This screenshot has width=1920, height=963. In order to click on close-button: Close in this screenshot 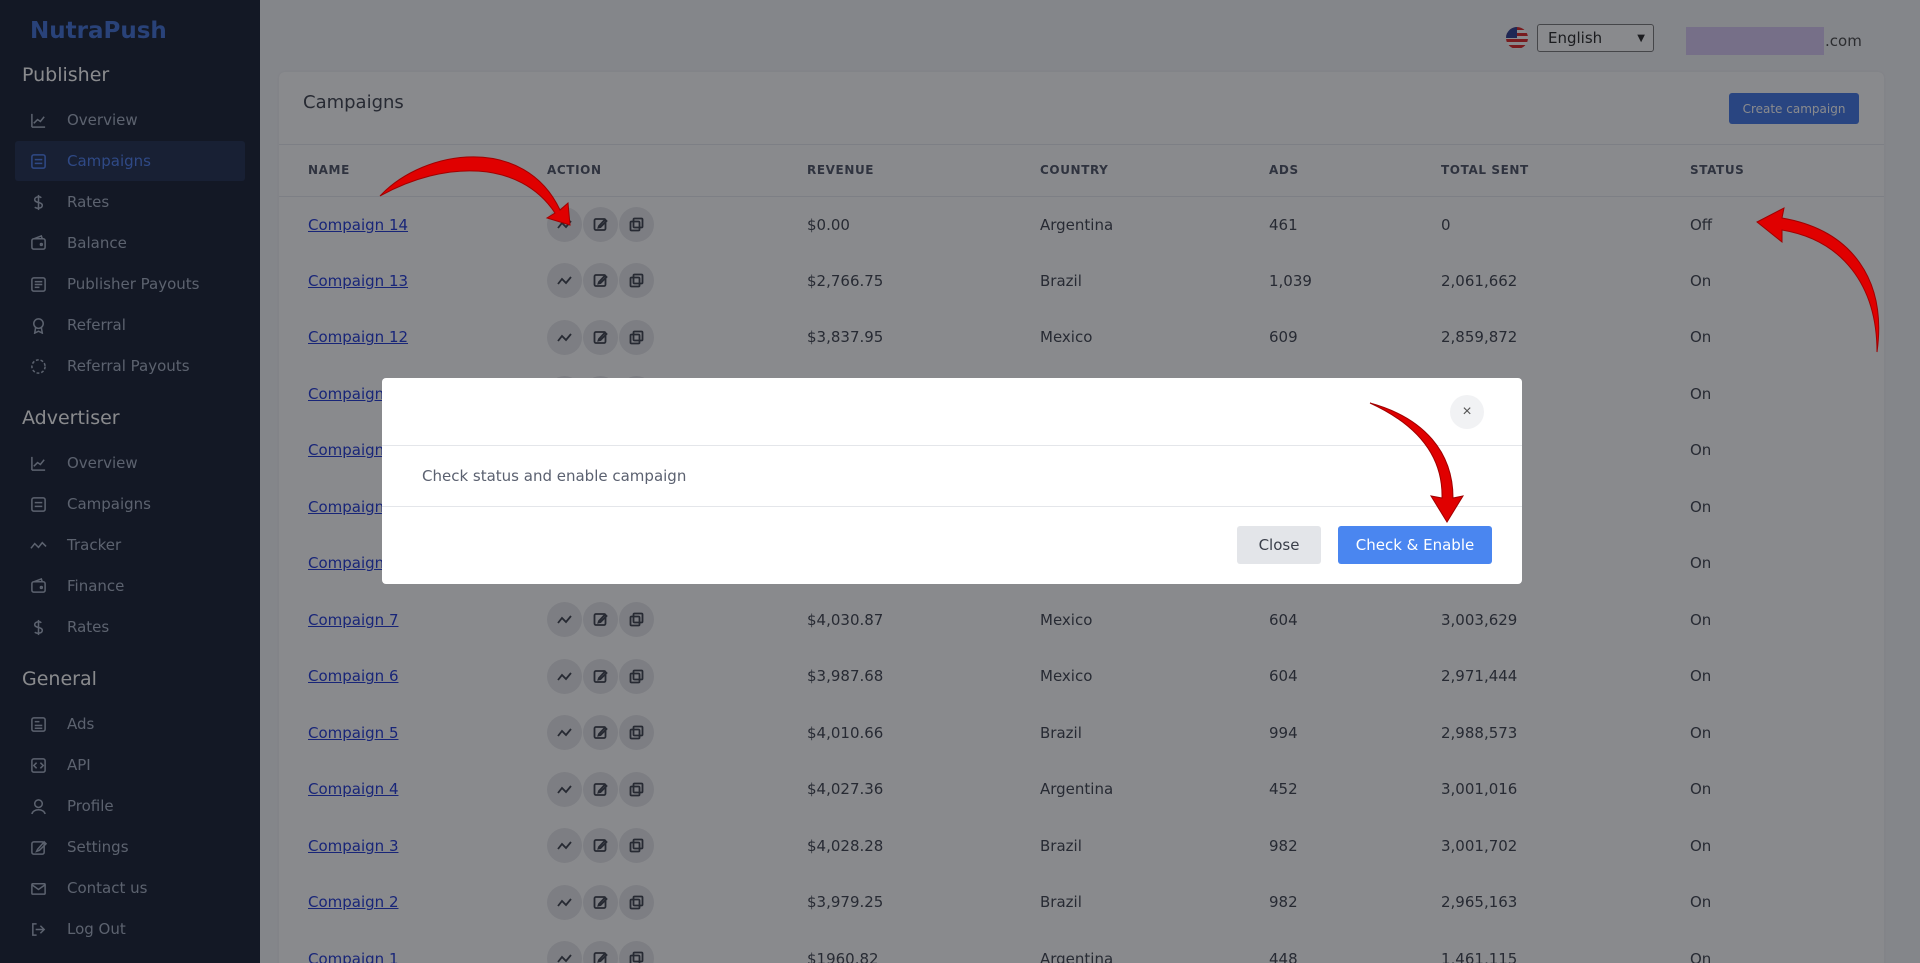, I will do `click(1279, 545)`.